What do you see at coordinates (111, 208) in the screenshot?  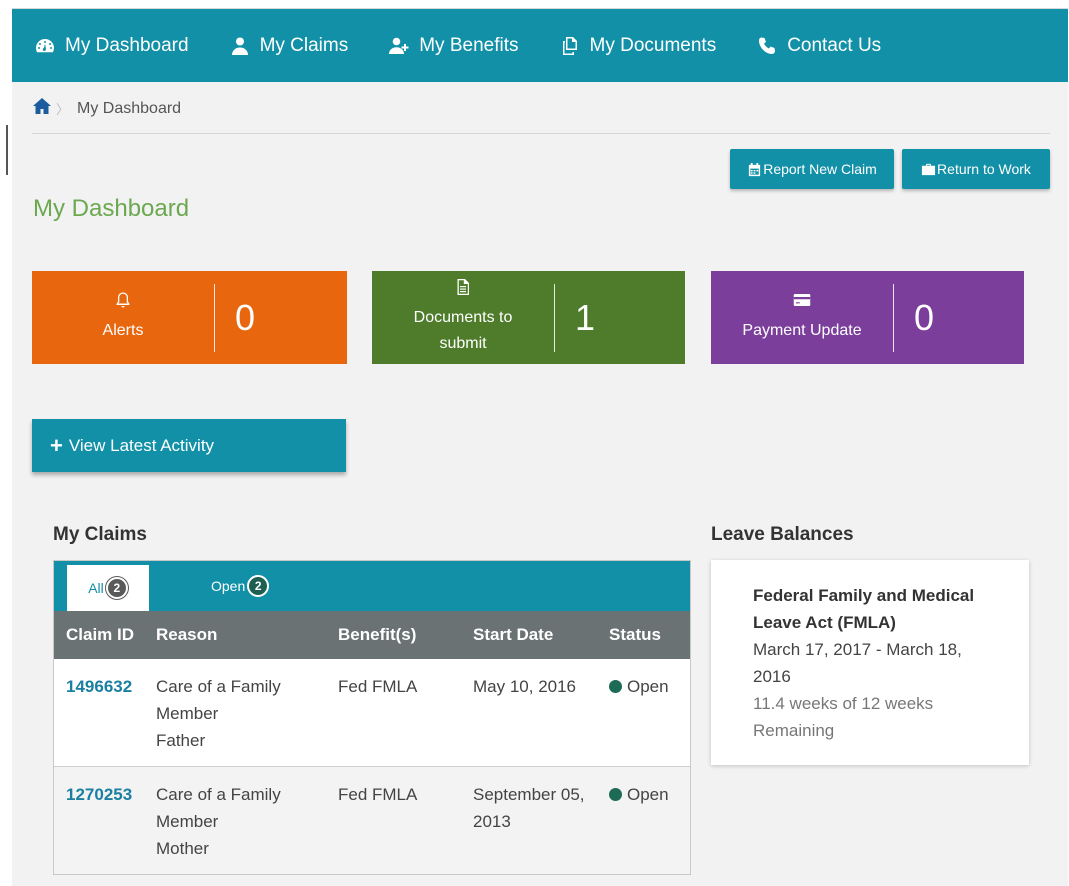 I see `page-title: My Dashboard` at bounding box center [111, 208].